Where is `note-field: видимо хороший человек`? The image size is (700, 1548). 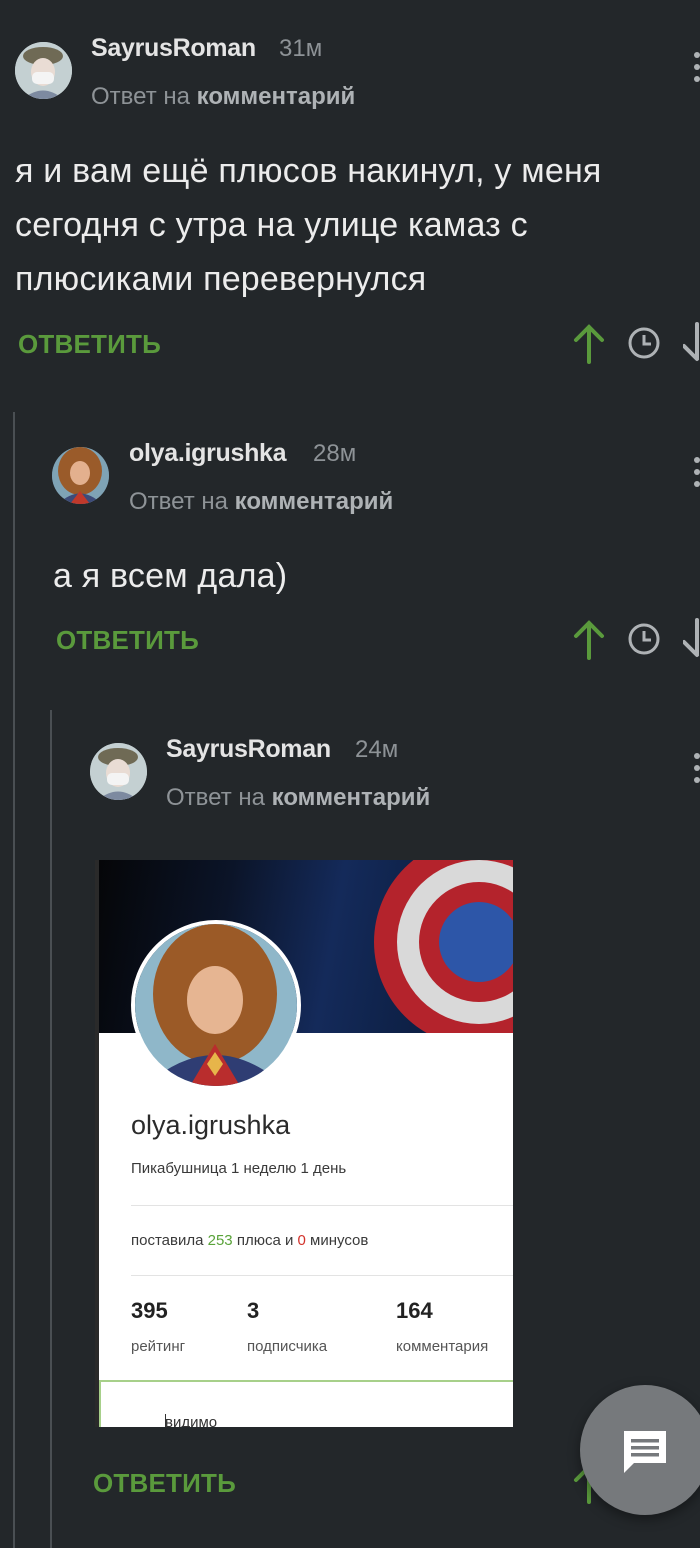 note-field: видимо хороший человек is located at coordinates (306, 1403).